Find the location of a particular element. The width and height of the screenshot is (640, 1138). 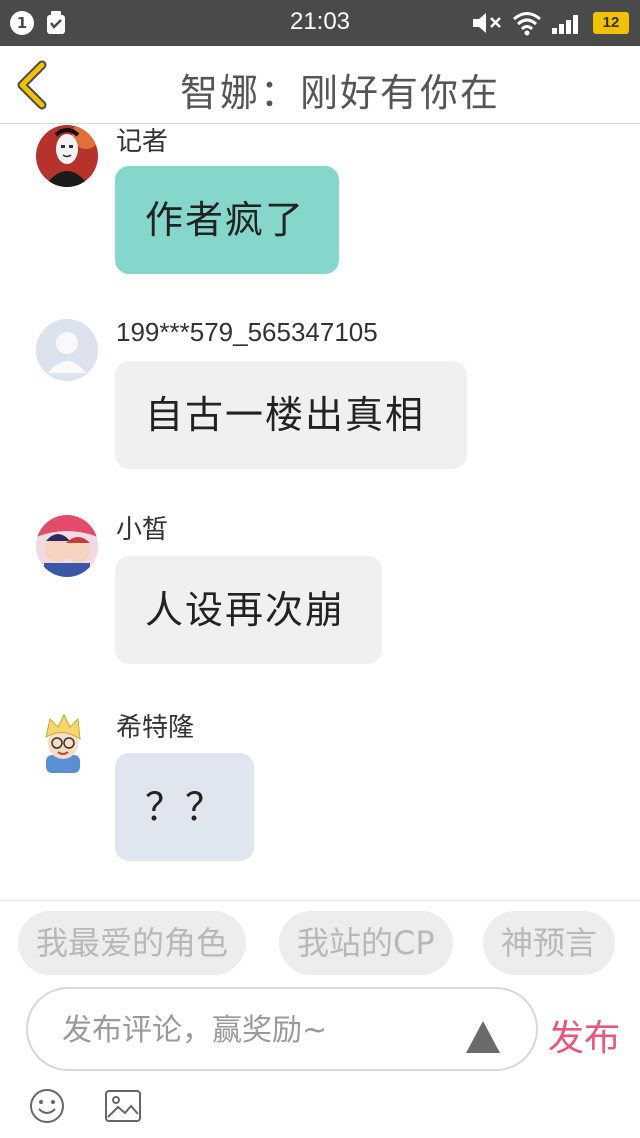

back-button is located at coordinates (34, 85).